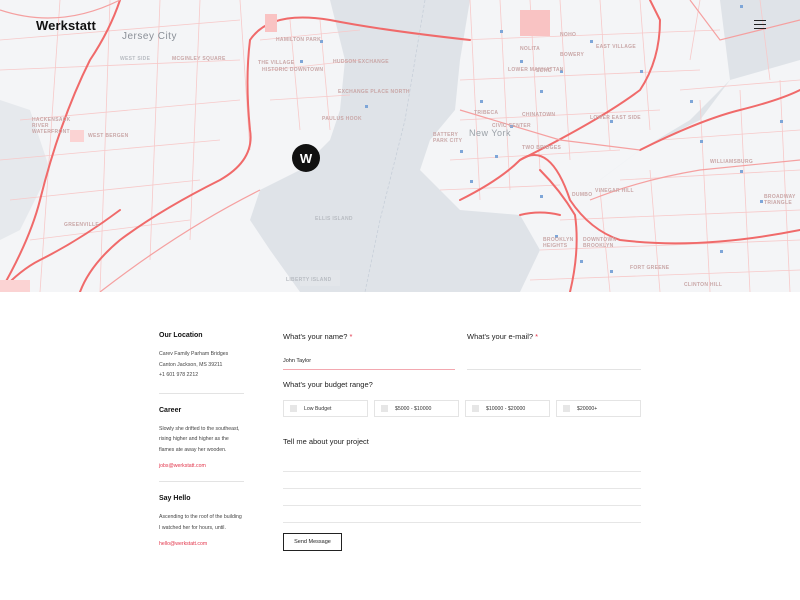 This screenshot has height=600, width=800. What do you see at coordinates (780, 200) in the screenshot?
I see `map-label-broadway-triangle: BROADWAY TRIANGLE` at bounding box center [780, 200].